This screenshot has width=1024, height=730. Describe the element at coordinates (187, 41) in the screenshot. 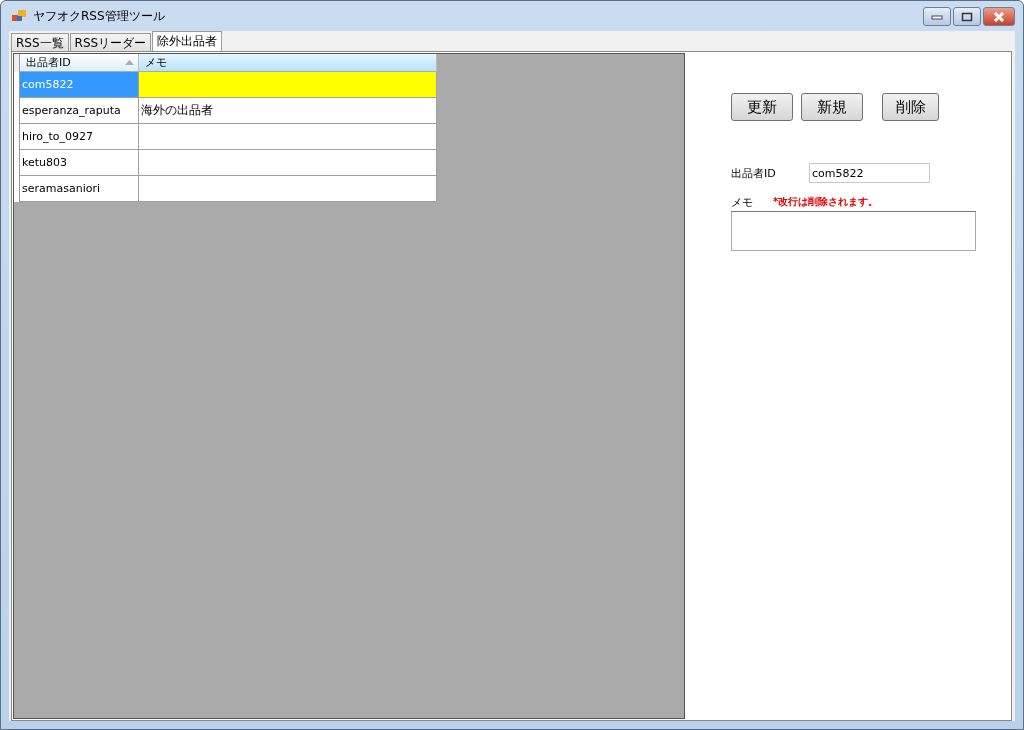

I see `tab: 除外出品者` at that location.